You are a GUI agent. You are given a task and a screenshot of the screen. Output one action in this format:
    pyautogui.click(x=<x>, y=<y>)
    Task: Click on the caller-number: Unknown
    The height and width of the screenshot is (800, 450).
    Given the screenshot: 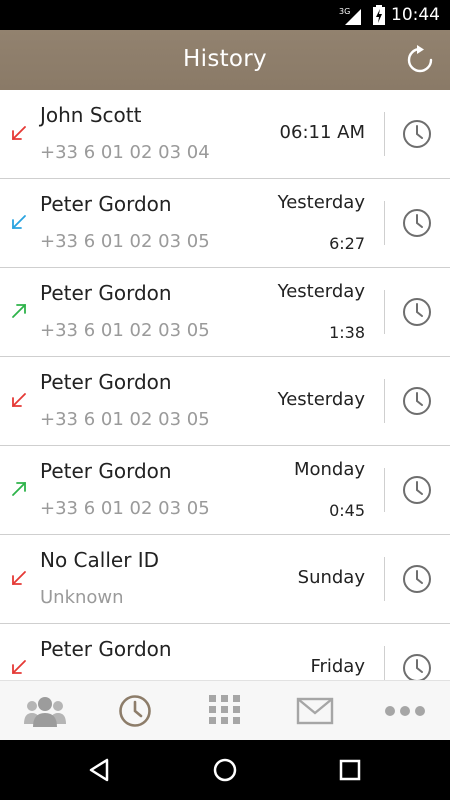 What is the action you would take?
    pyautogui.click(x=82, y=597)
    